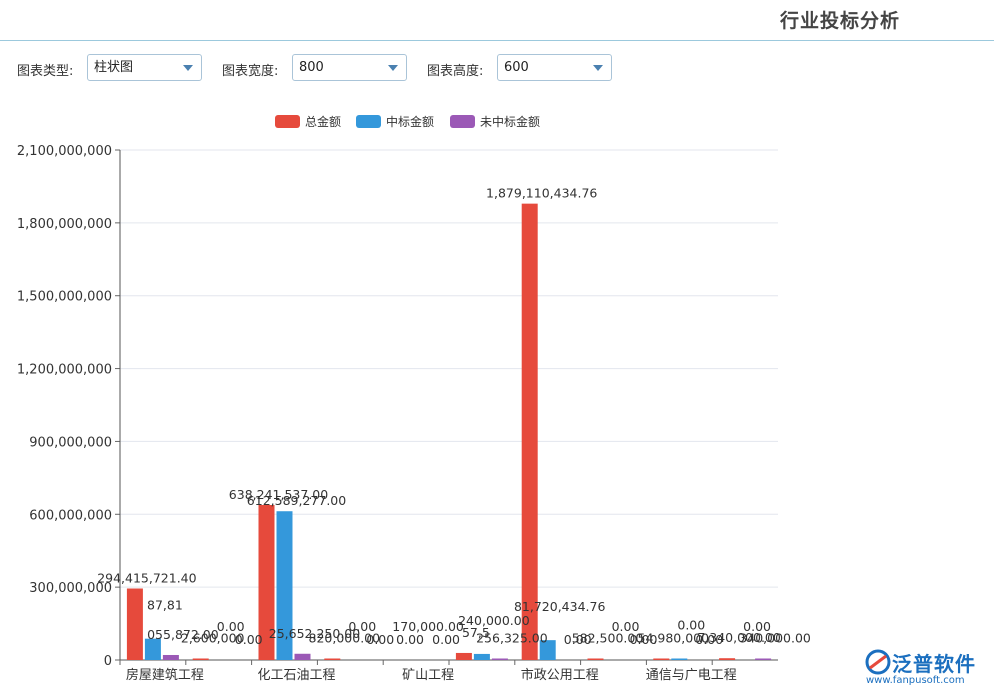 This screenshot has height=697, width=994. Describe the element at coordinates (64, 297) in the screenshot. I see `y-tick-label: 1,500,000,000` at that location.